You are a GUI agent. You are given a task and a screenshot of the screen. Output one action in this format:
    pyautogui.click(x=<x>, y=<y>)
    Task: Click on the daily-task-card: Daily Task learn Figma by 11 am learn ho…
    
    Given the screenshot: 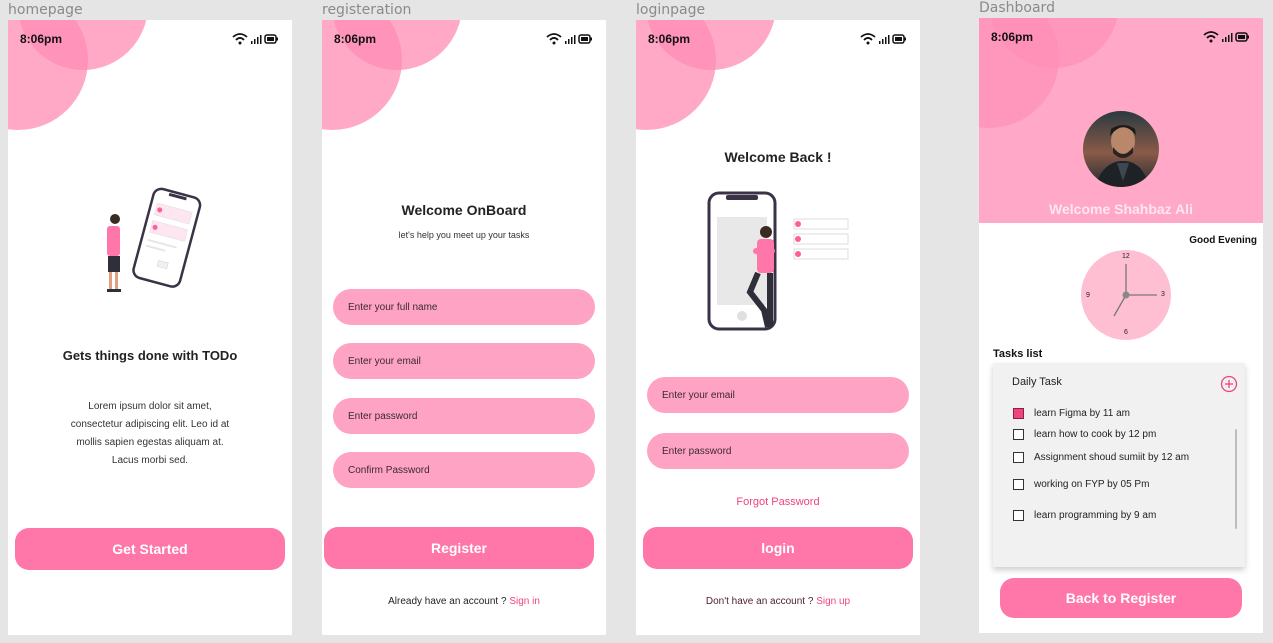 What is the action you would take?
    pyautogui.click(x=1119, y=465)
    